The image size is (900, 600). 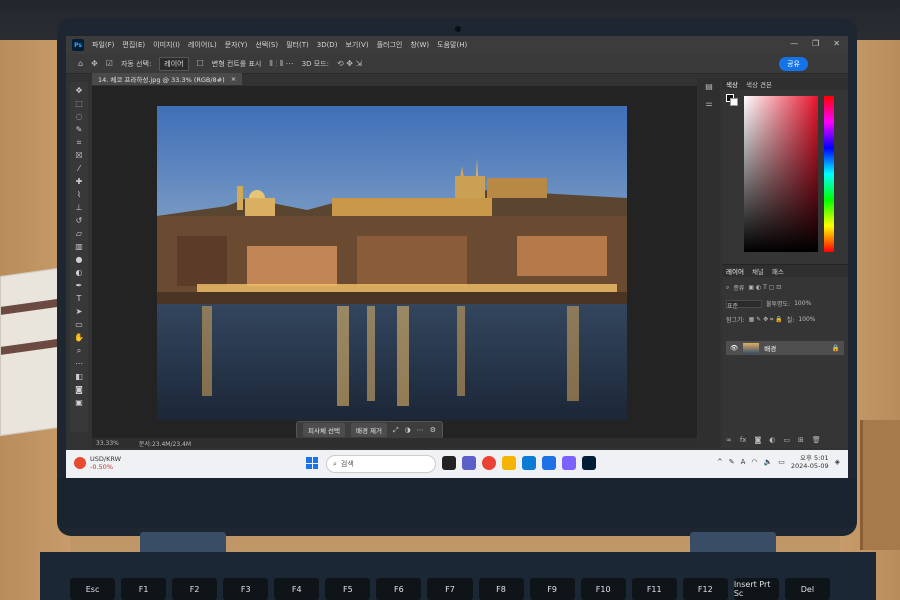 I want to click on crop-icon: ⌗, so click(x=79, y=142).